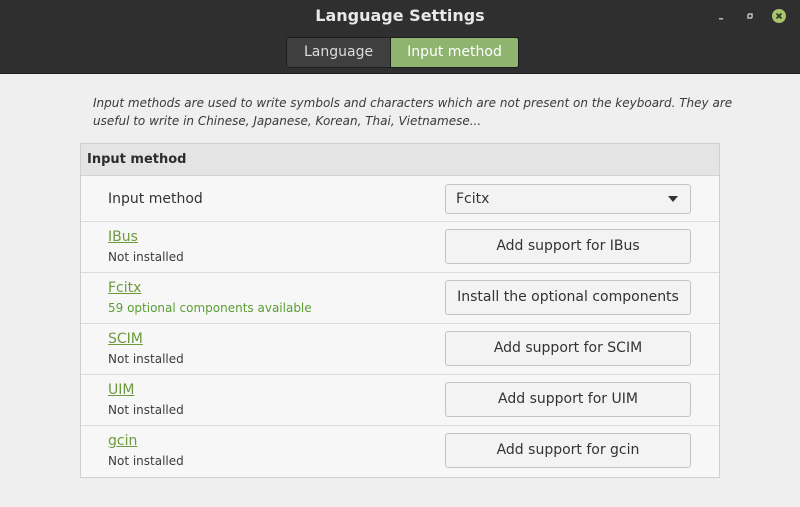  What do you see at coordinates (124, 288) in the screenshot?
I see `method-link-fcitx: Fcitx` at bounding box center [124, 288].